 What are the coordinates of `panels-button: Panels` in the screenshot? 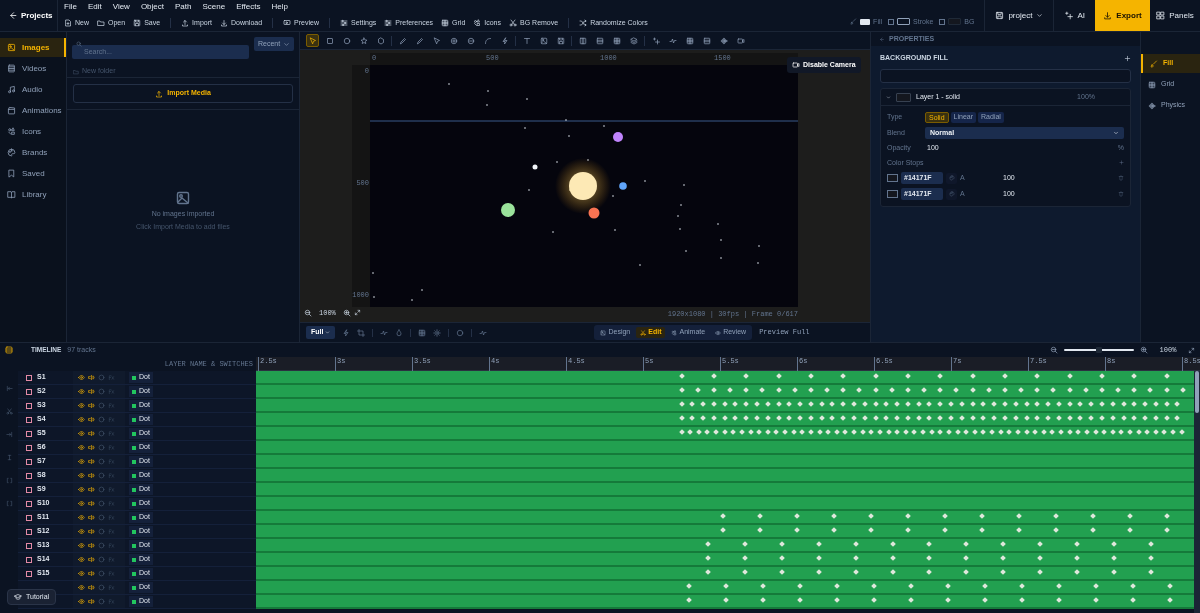 It's located at (1175, 15).